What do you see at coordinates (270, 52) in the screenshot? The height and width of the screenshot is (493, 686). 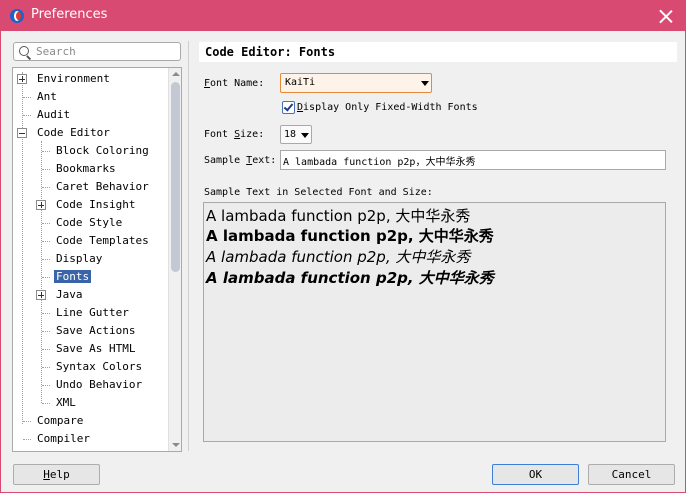 I see `page-title: Code Editor: Fonts` at bounding box center [270, 52].